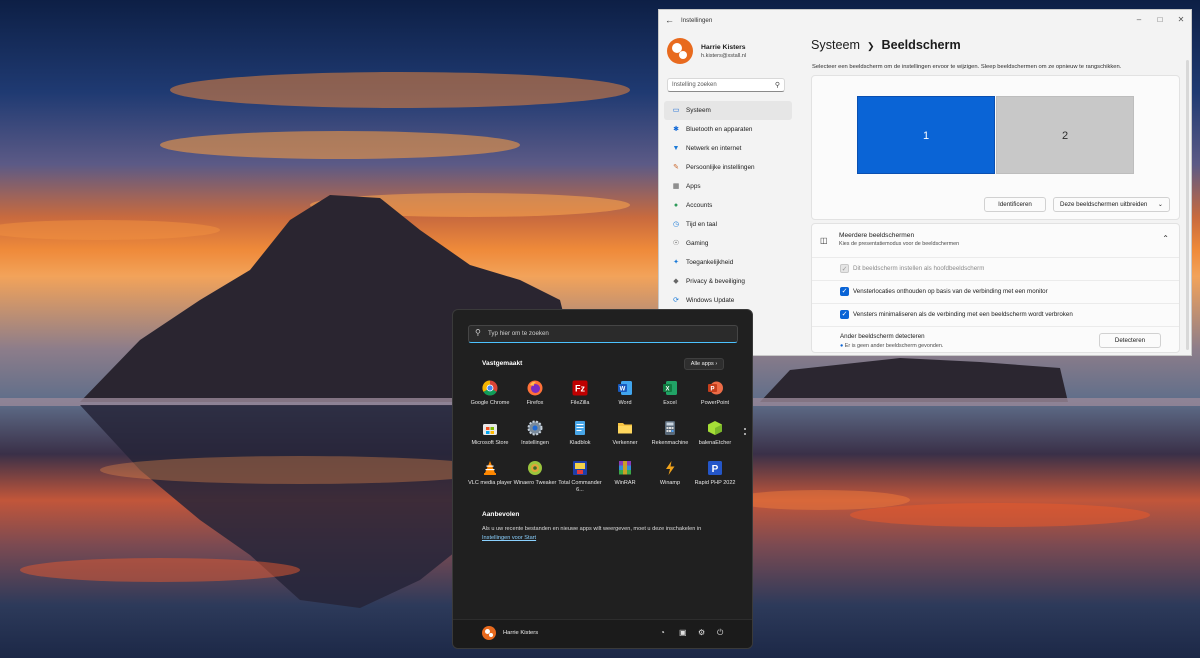 The image size is (1200, 658). I want to click on word-icon: W, so click(625, 388).